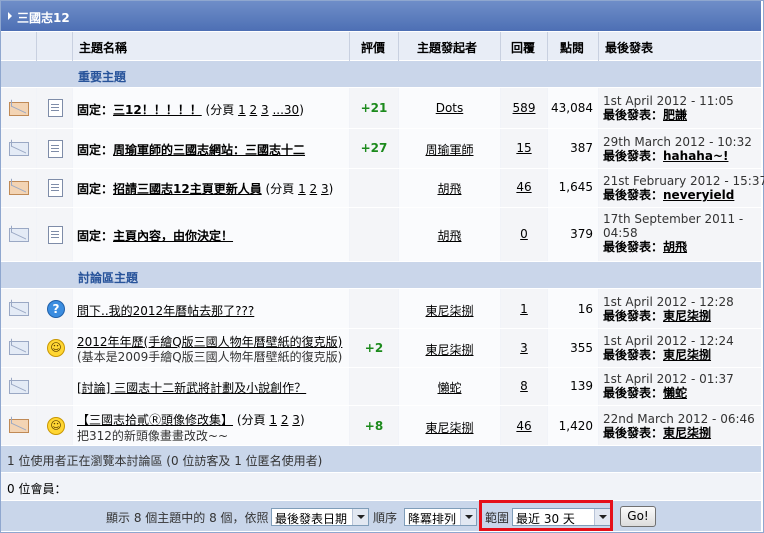 This screenshot has height=533, width=764. I want to click on topic-link: 【三國志拾貳Ⓡ頭像修改集】, so click(155, 420).